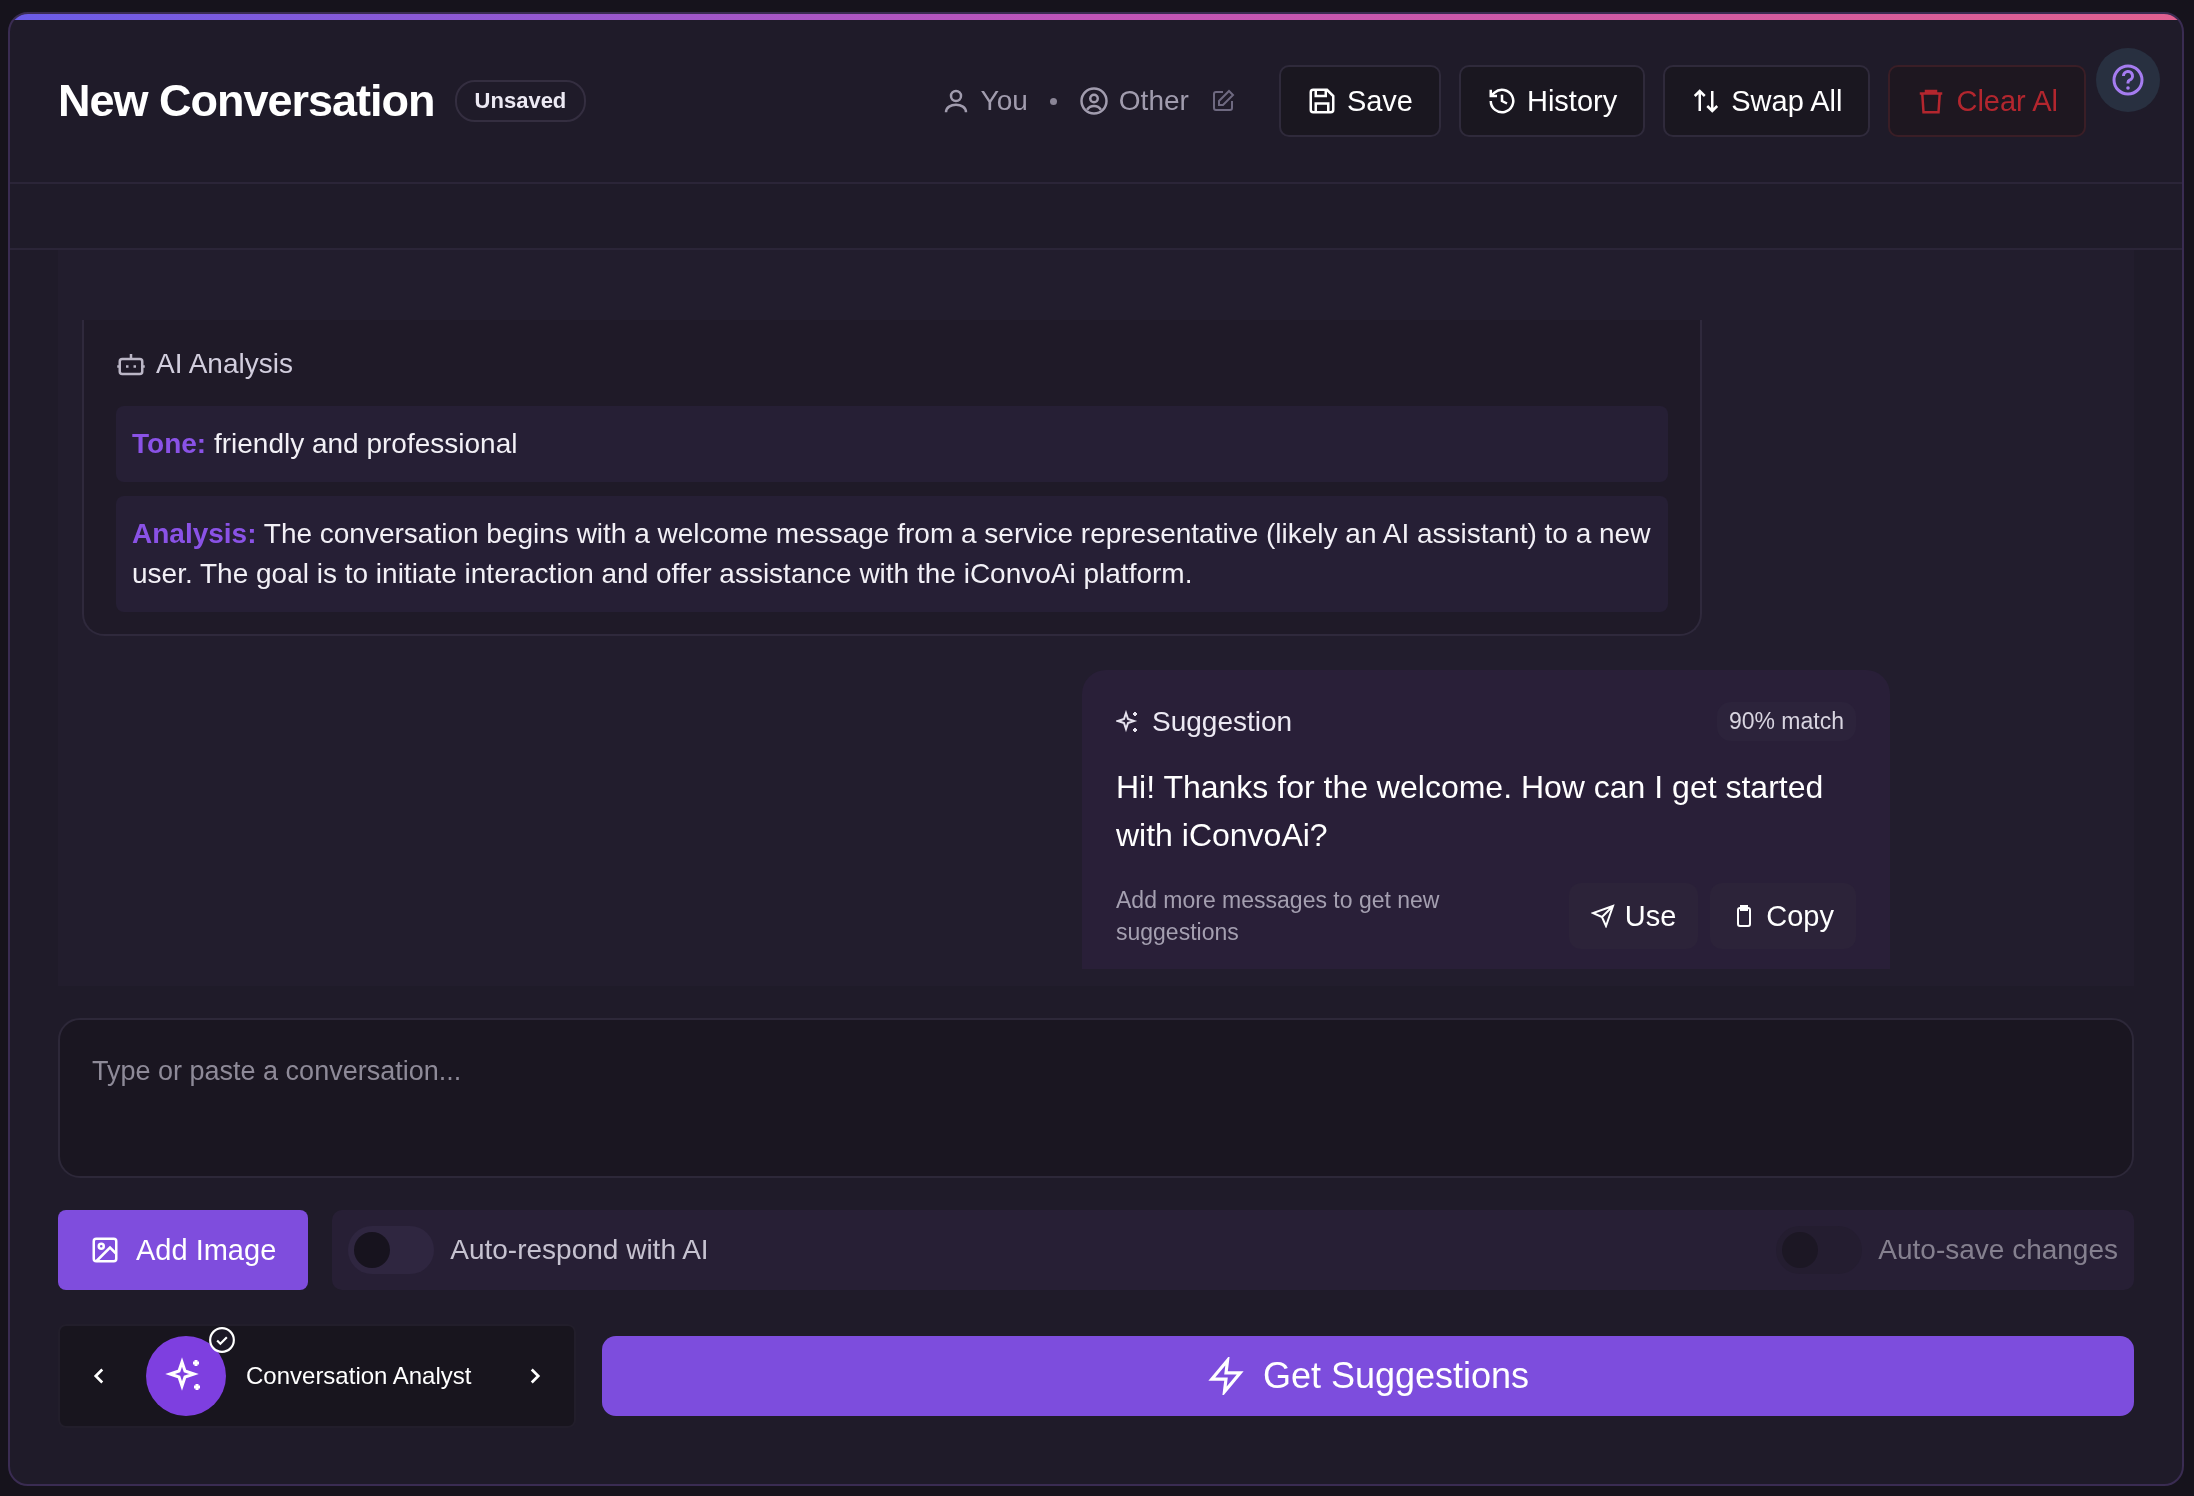 The height and width of the screenshot is (1496, 2194). Describe the element at coordinates (1222, 101) in the screenshot. I see `edit-icon` at that location.